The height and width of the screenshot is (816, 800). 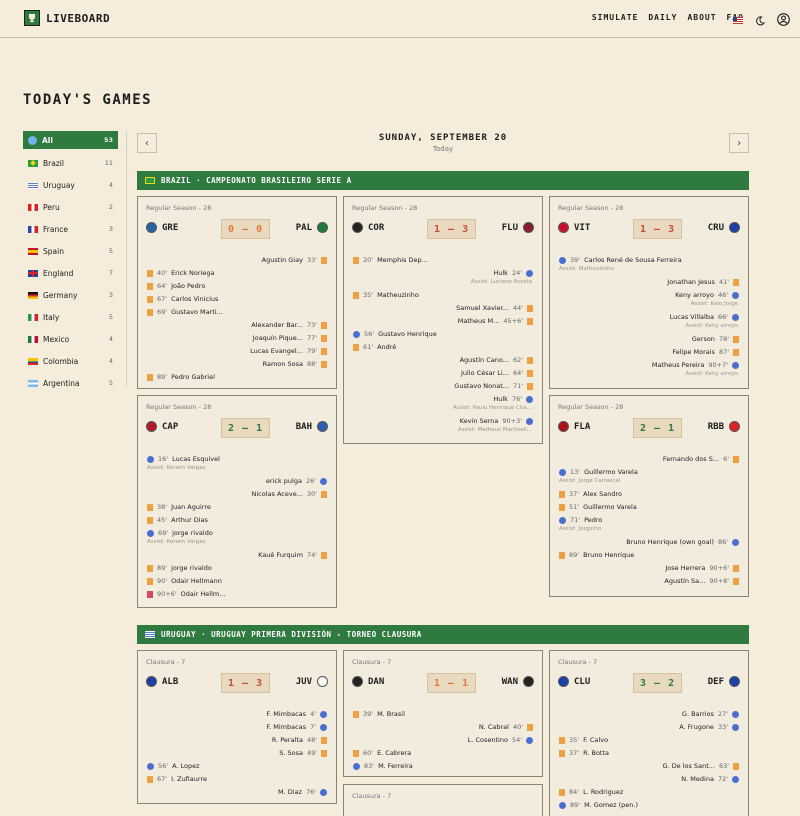 What do you see at coordinates (53, 251) in the screenshot?
I see `sidebar-item-label: Spain` at bounding box center [53, 251].